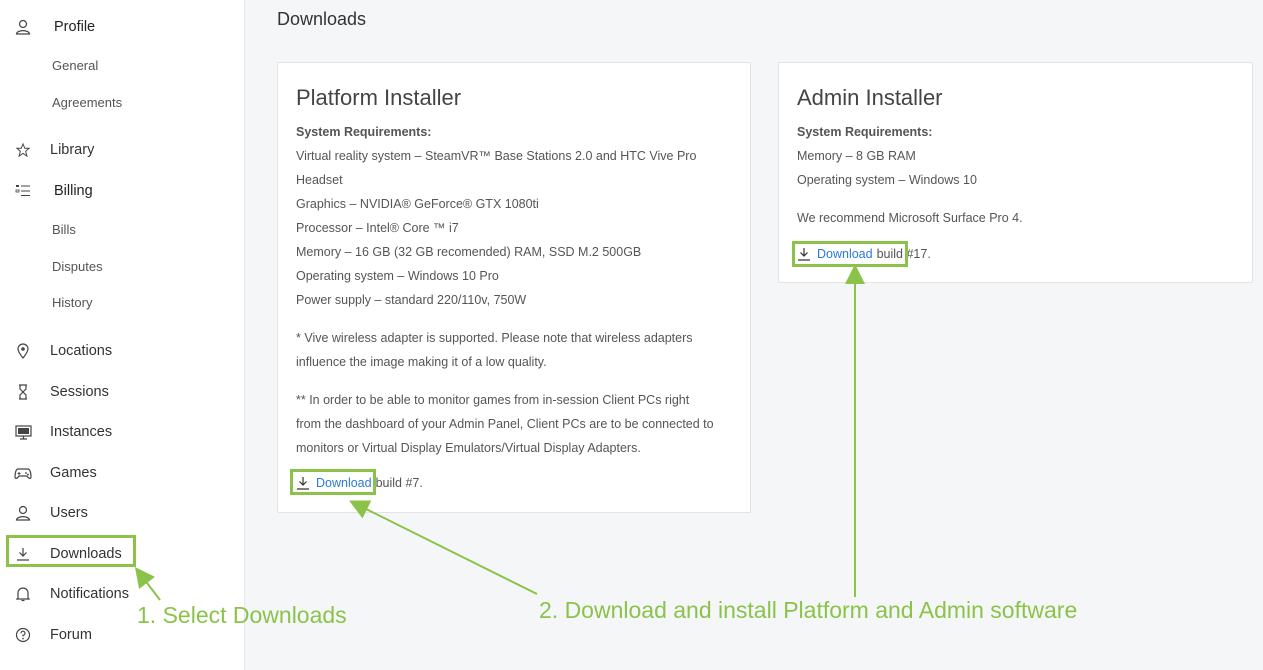  Describe the element at coordinates (887, 180) in the screenshot. I see `admin-req-line: Operating system – Windows 10` at that location.